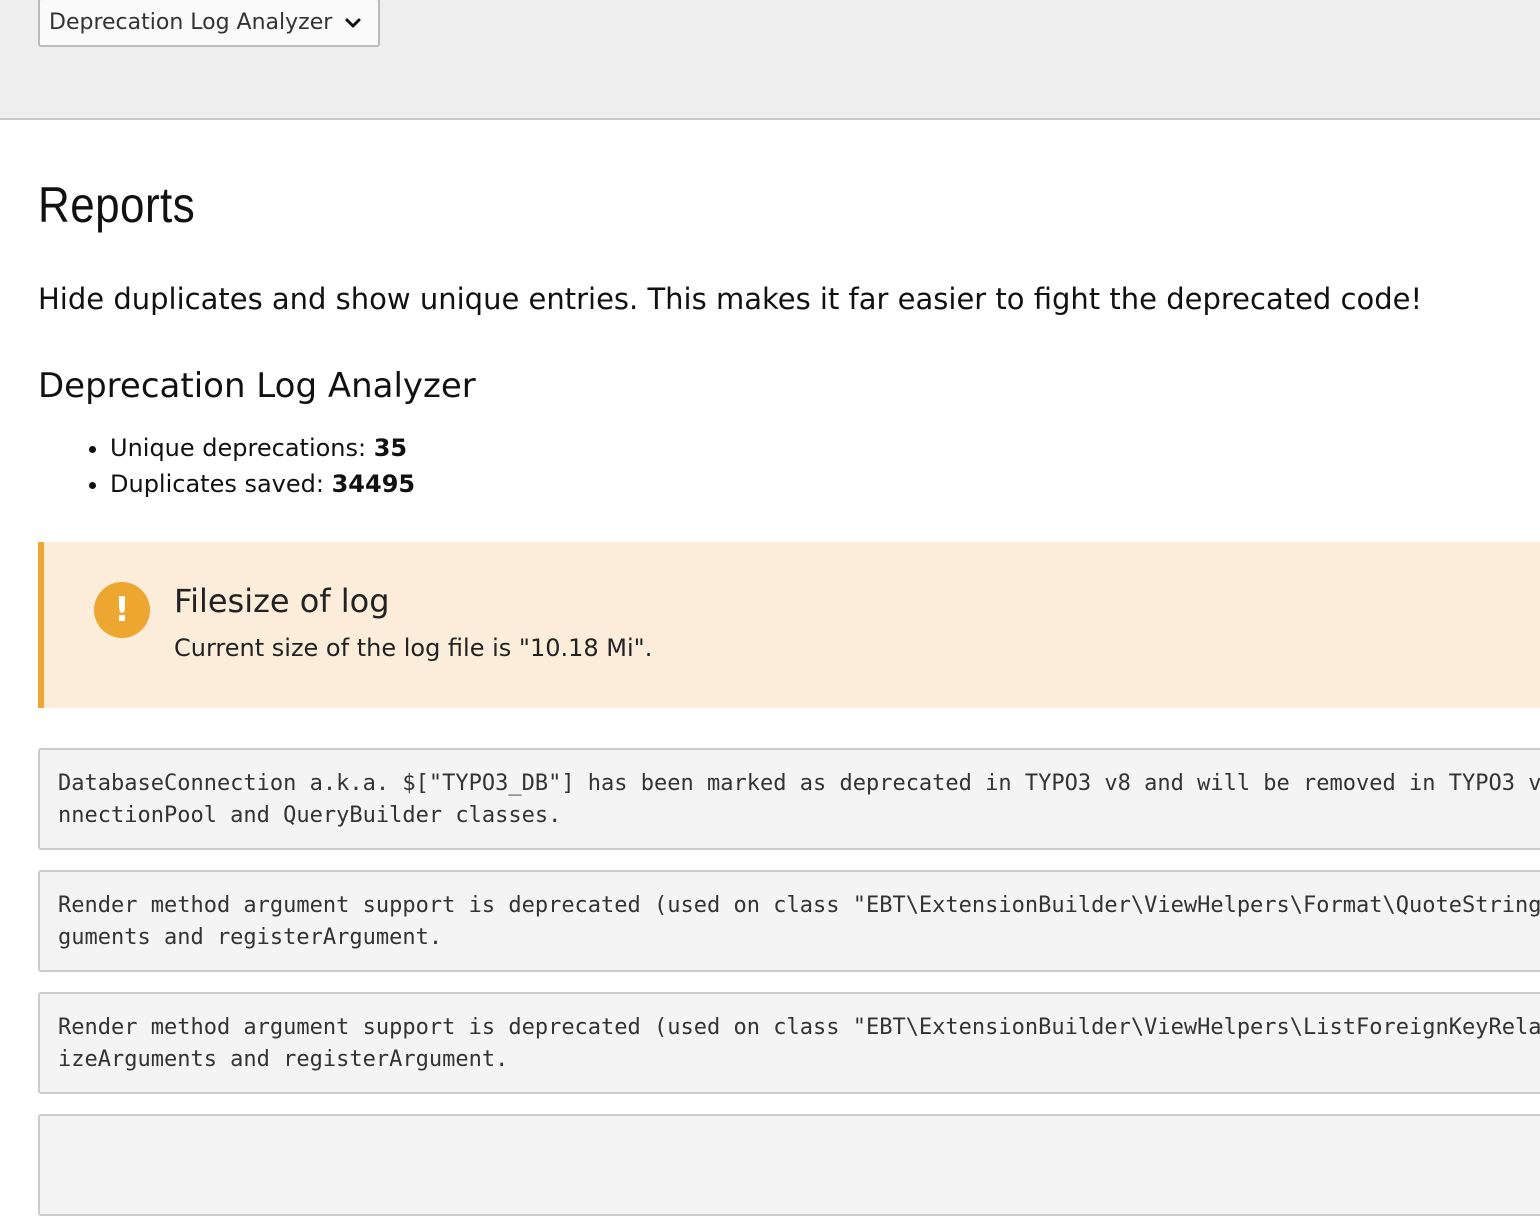  I want to click on section-title: Deprecation Log Analyzer, so click(257, 386).